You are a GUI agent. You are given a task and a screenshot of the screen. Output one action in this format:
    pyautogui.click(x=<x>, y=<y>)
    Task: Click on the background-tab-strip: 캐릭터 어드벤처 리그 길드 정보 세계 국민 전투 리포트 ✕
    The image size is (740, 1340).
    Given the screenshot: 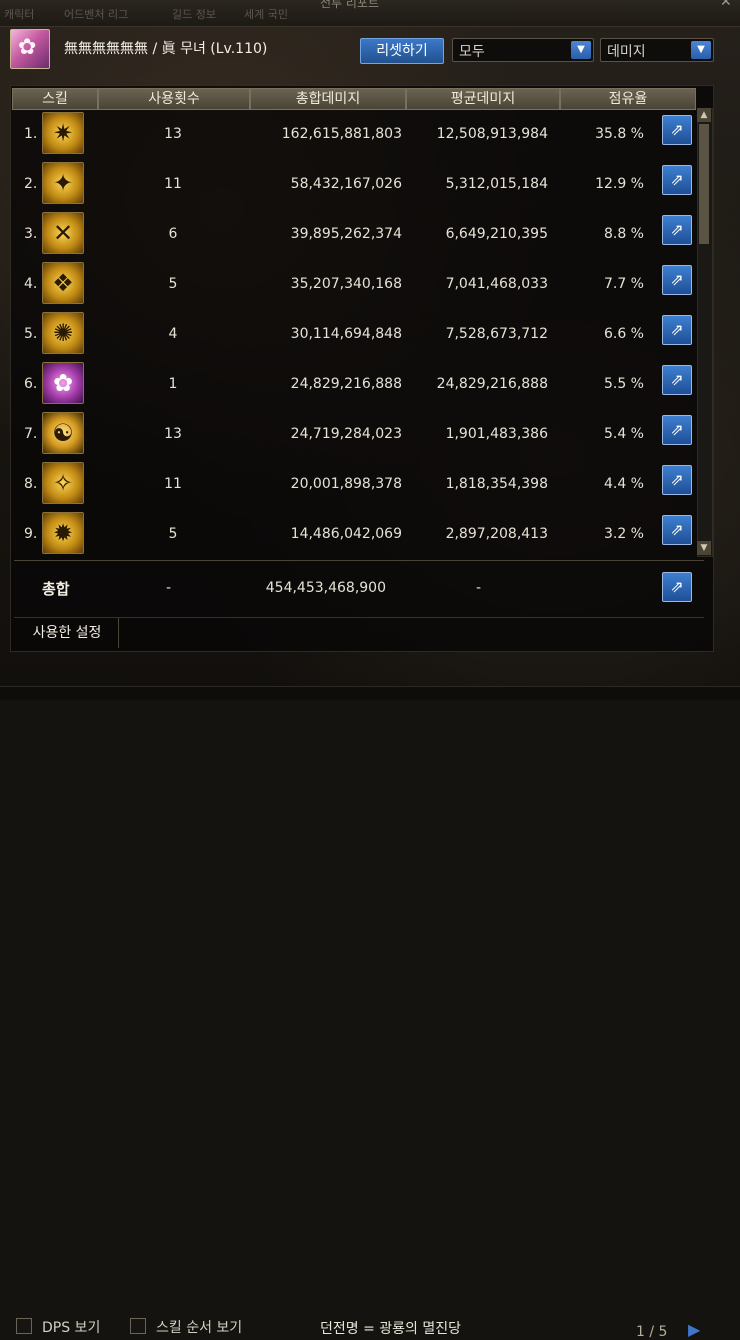 What is the action you would take?
    pyautogui.click(x=370, y=13)
    